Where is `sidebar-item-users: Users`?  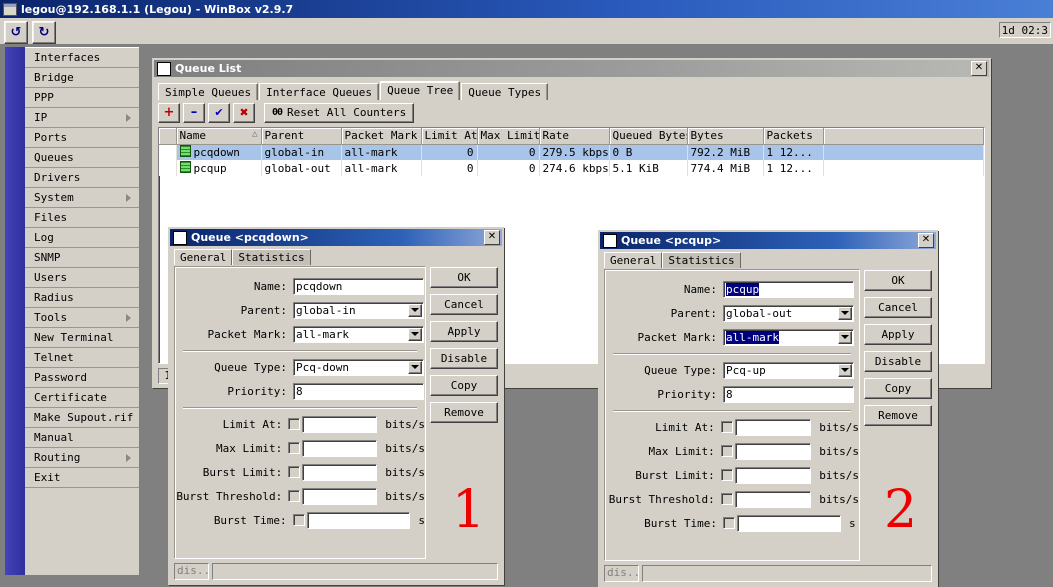 sidebar-item-users: Users is located at coordinates (82, 278).